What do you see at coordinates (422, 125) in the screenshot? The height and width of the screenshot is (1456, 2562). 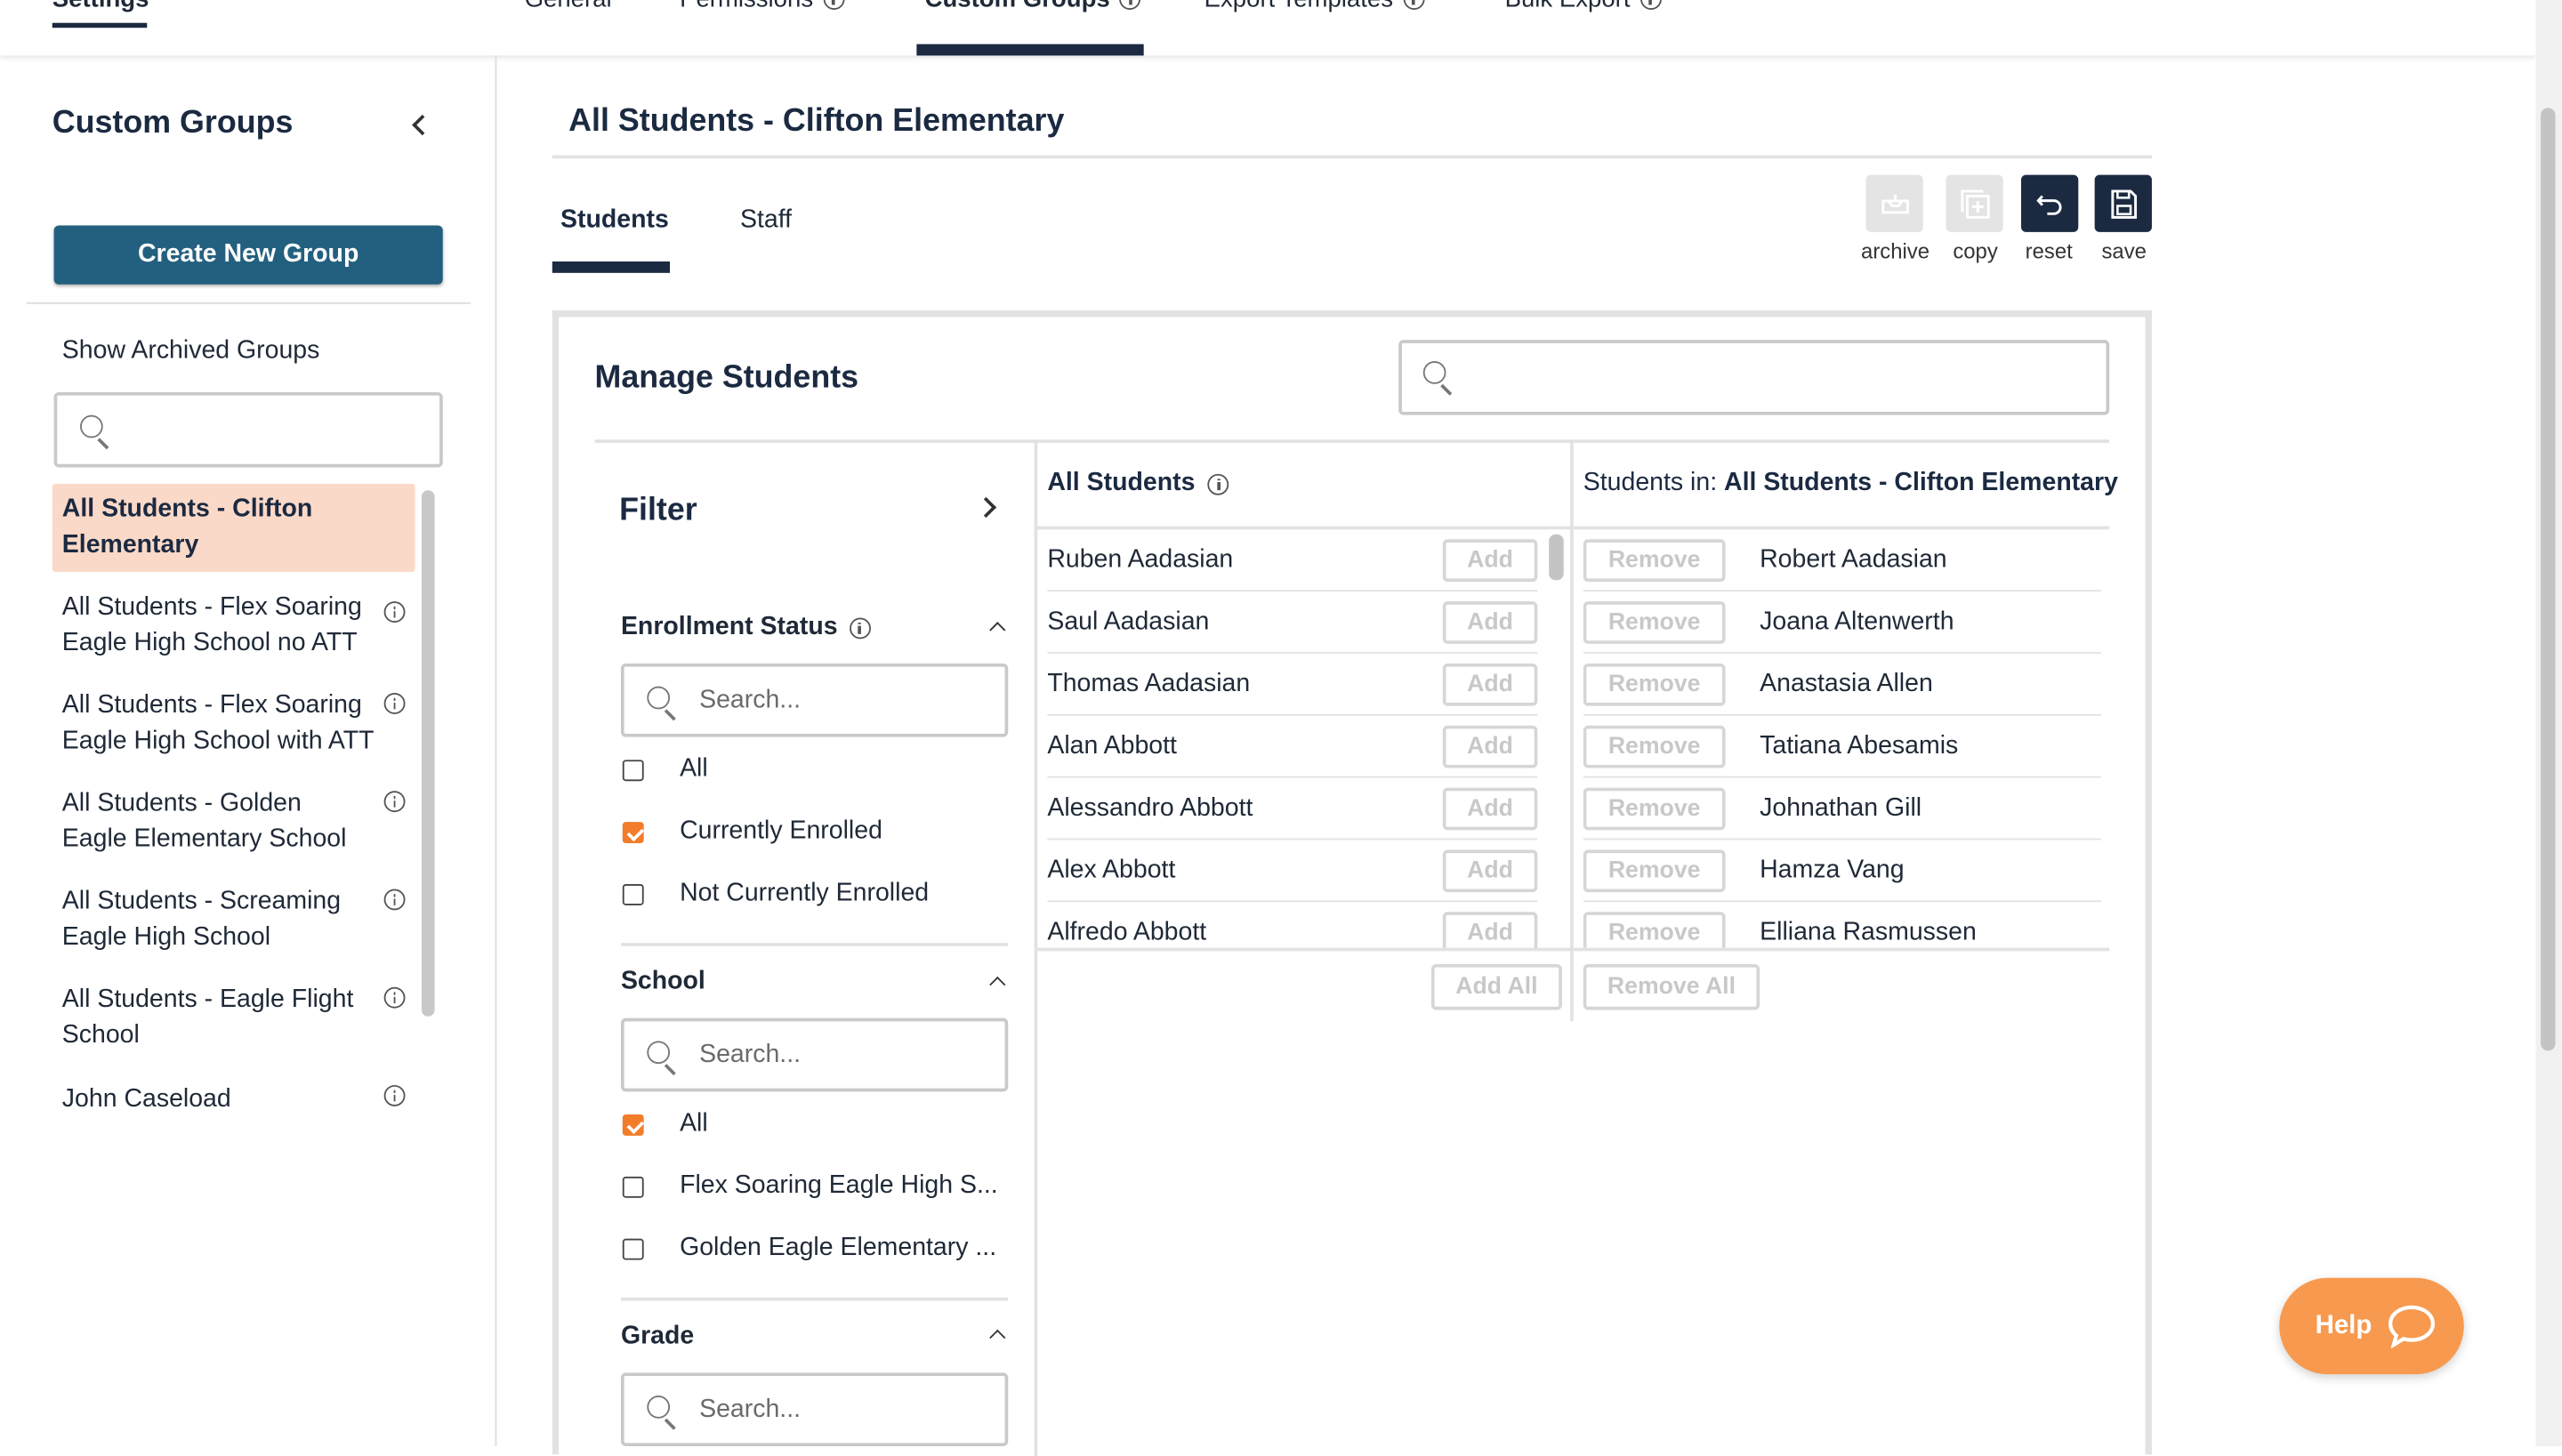 I see `collapse-chevron-icon` at bounding box center [422, 125].